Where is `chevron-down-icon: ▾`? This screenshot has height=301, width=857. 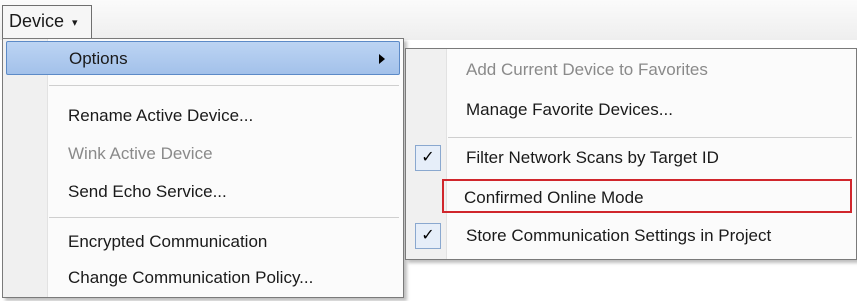
chevron-down-icon: ▾ is located at coordinates (75, 23).